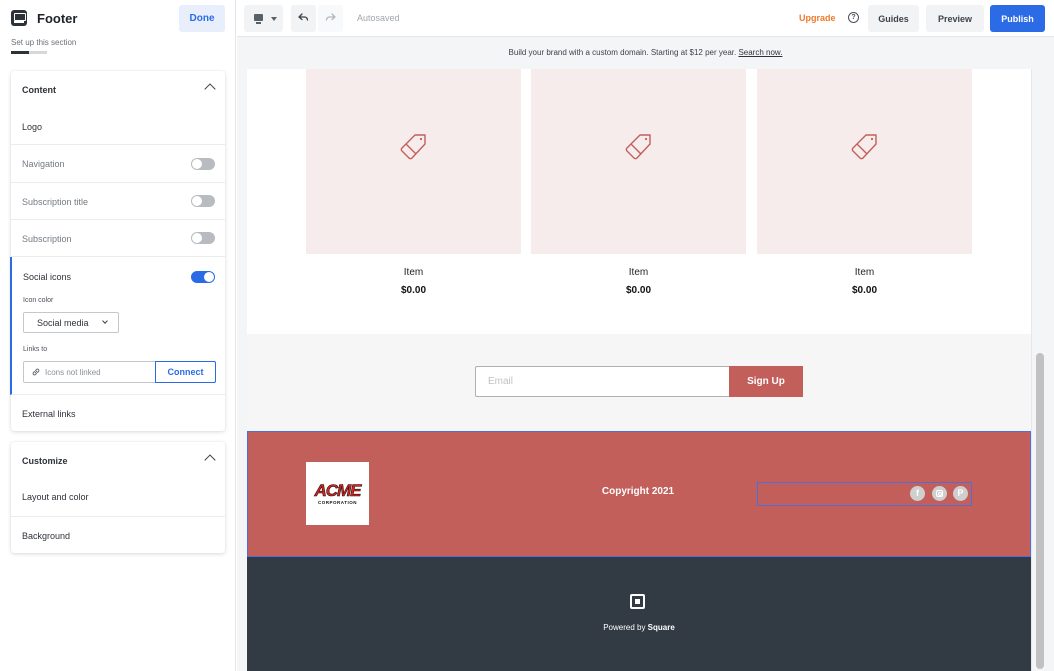 Image resolution: width=1054 pixels, height=671 pixels. What do you see at coordinates (57, 18) in the screenshot?
I see `panel-title: Footer` at bounding box center [57, 18].